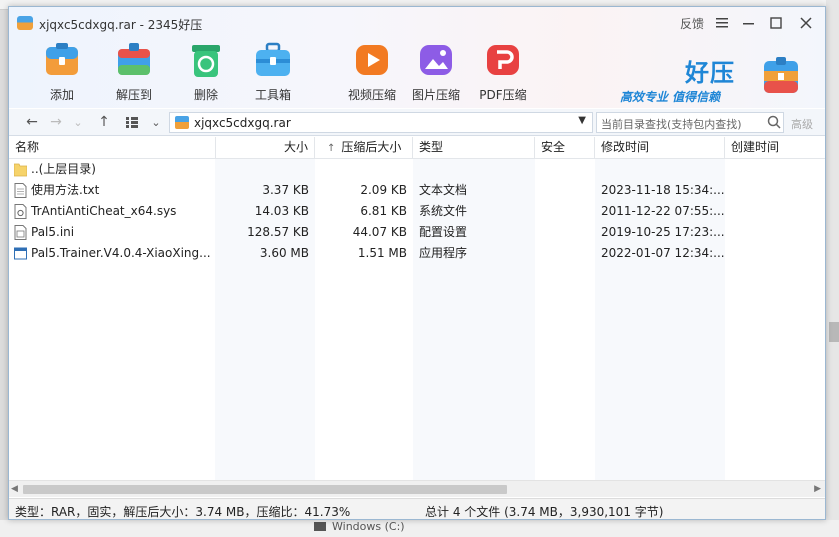 The width and height of the screenshot is (839, 537). Describe the element at coordinates (53, 232) in the screenshot. I see `file-name: Pal5.ini` at that location.